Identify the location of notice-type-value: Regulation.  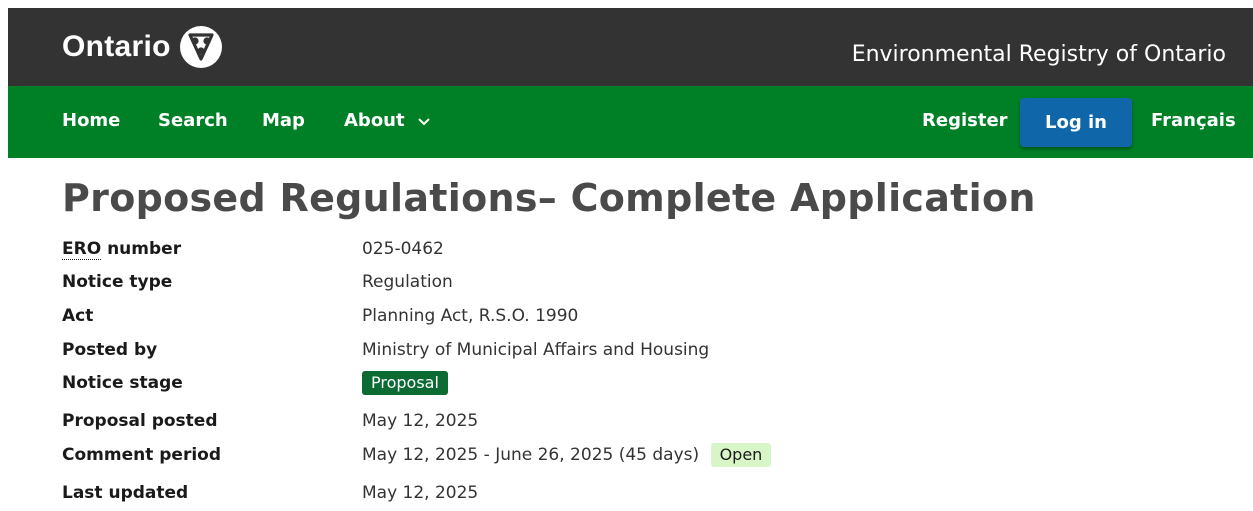
(407, 282).